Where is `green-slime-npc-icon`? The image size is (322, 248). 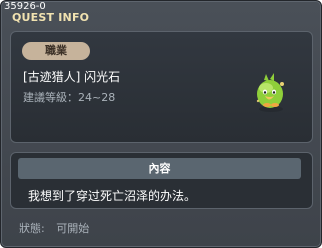 green-slime-npc-icon is located at coordinates (271, 92).